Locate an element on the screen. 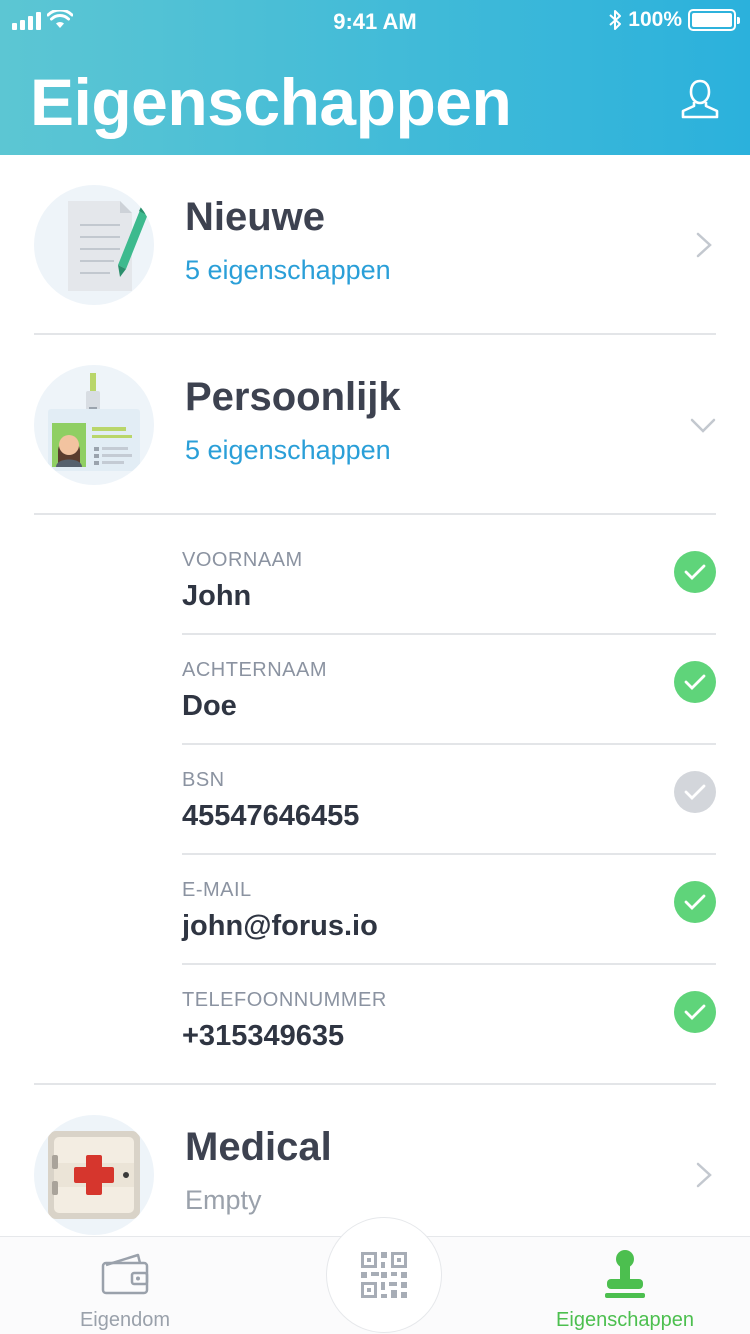 Image resolution: width=750 pixels, height=1334 pixels. property-label: ACHTERNAAM is located at coordinates (255, 670).